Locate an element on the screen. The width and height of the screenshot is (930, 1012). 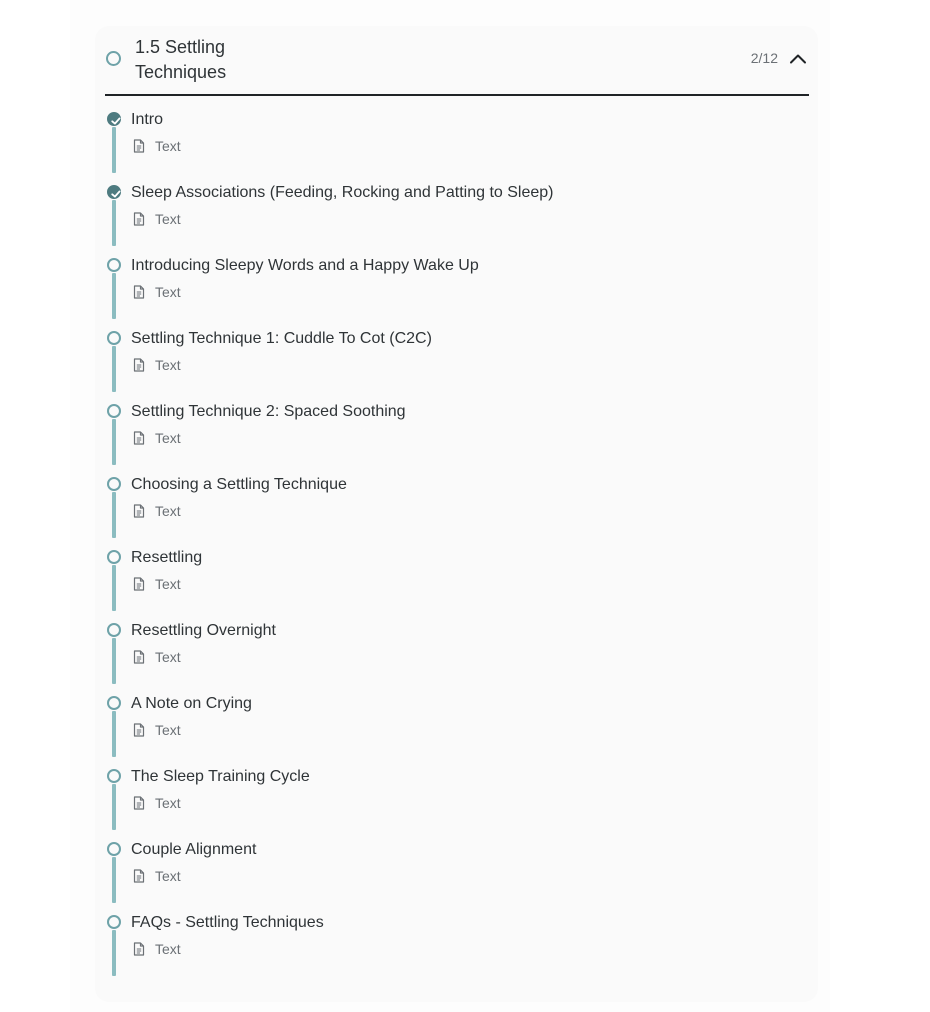
lesson-title: Settling Technique 2: Spaced Soothing is located at coordinates (268, 412).